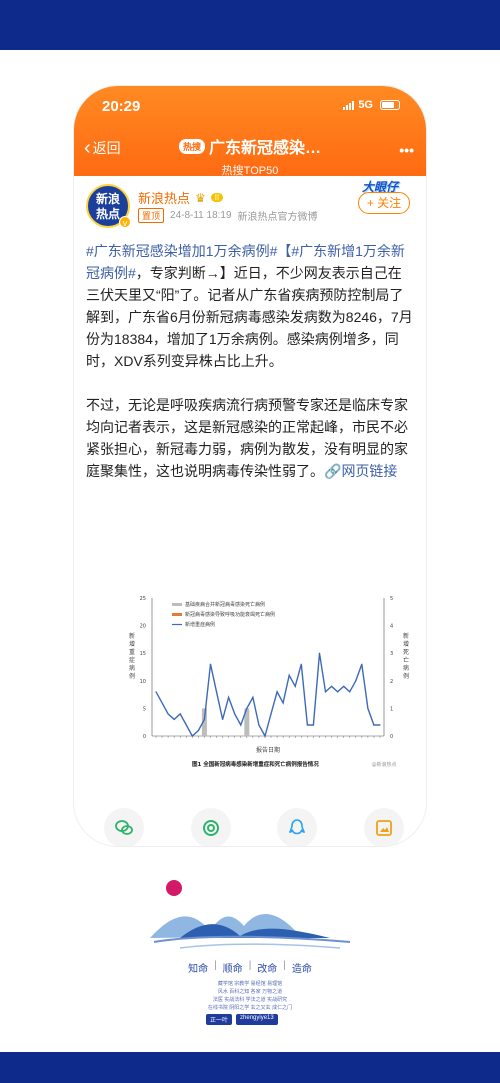  What do you see at coordinates (250, 1067) in the screenshot?
I see `bottom-band` at bounding box center [250, 1067].